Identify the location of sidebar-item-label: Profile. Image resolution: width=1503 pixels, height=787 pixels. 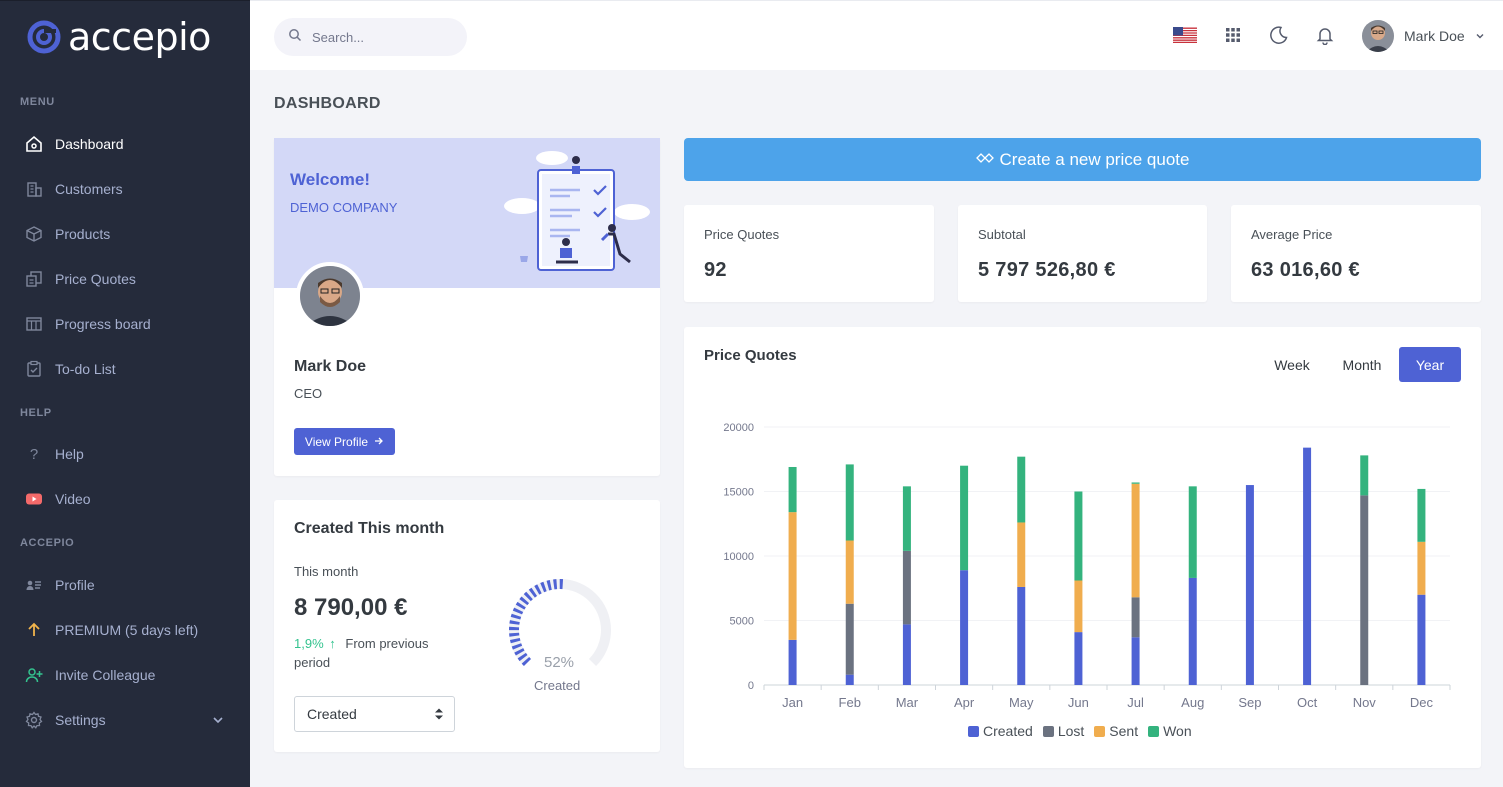
(75, 585).